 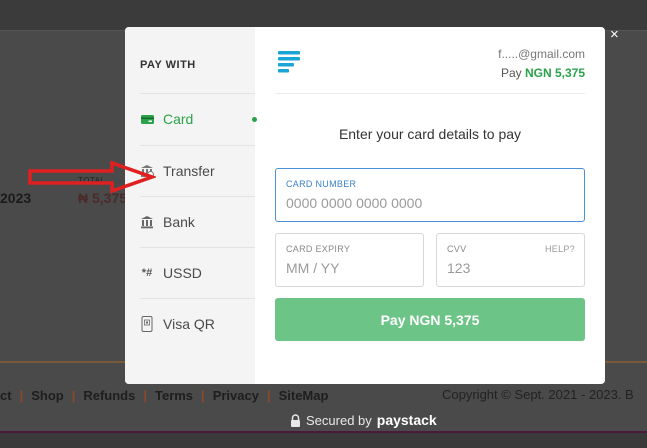 What do you see at coordinates (182, 273) in the screenshot?
I see `method-ussd-label: USSD` at bounding box center [182, 273].